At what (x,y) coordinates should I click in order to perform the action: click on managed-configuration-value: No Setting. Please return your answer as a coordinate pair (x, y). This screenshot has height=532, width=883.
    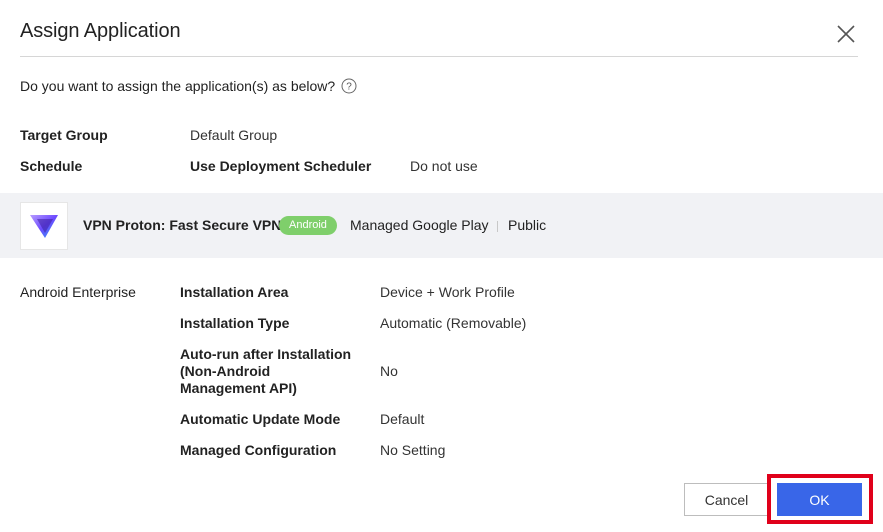
    Looking at the image, I should click on (413, 450).